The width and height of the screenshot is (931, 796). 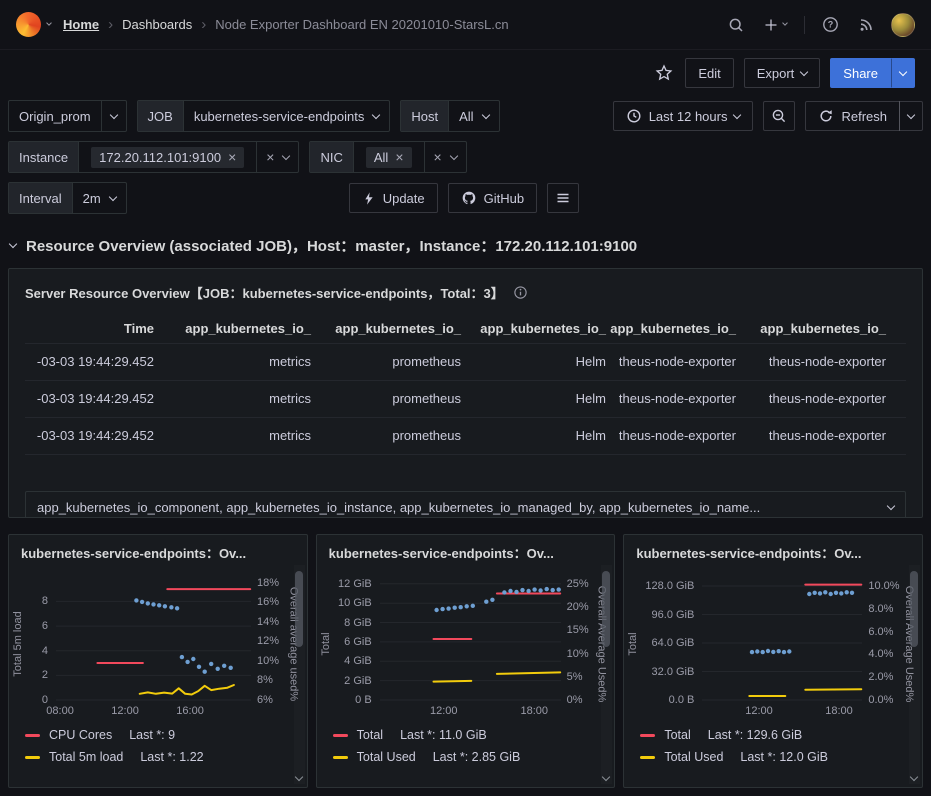 What do you see at coordinates (866, 25) in the screenshot?
I see `news-button` at bounding box center [866, 25].